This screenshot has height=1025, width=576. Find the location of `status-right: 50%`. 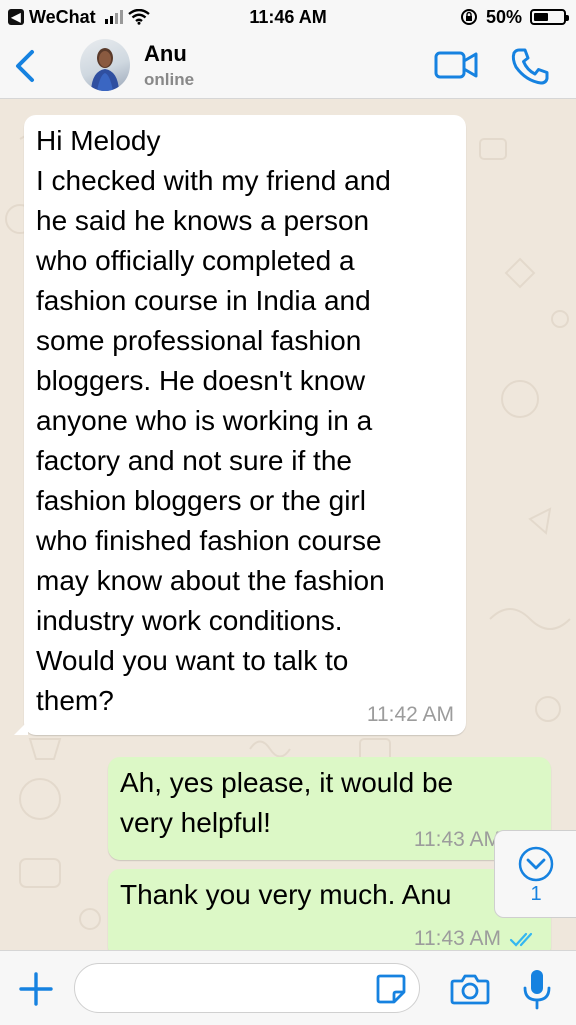

status-right: 50% is located at coordinates (514, 17).